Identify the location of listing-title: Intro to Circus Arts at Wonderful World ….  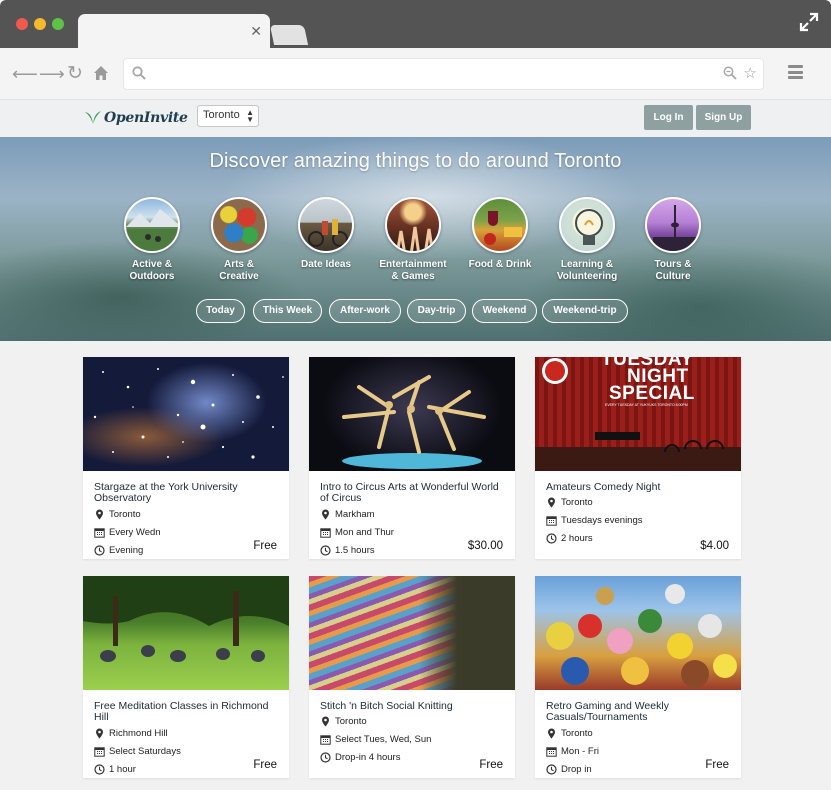
(415, 493).